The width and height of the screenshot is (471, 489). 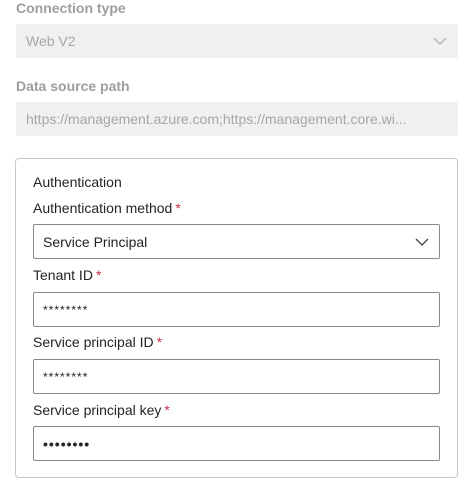 I want to click on tenant-id-label: Tenant ID *, so click(x=67, y=275).